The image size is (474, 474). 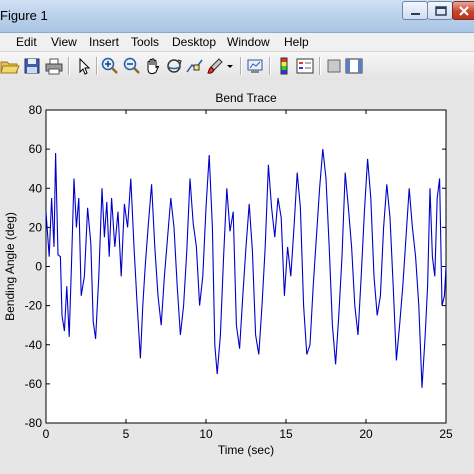 I want to click on pointer-icon, so click(x=85, y=66).